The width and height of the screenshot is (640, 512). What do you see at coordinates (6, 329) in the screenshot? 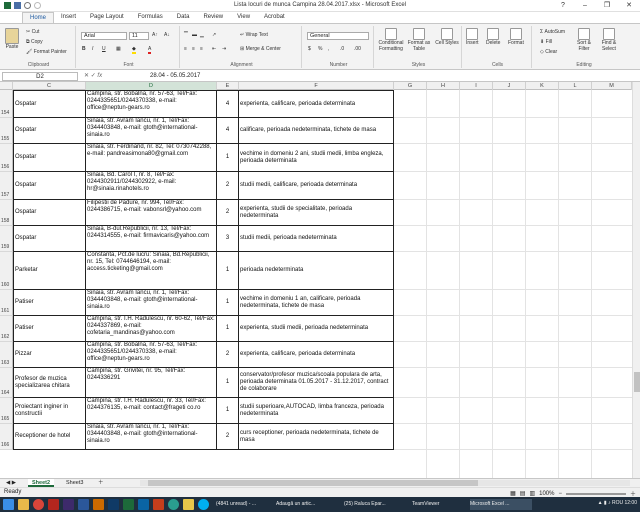
I see `row-header: 162` at bounding box center [6, 329].